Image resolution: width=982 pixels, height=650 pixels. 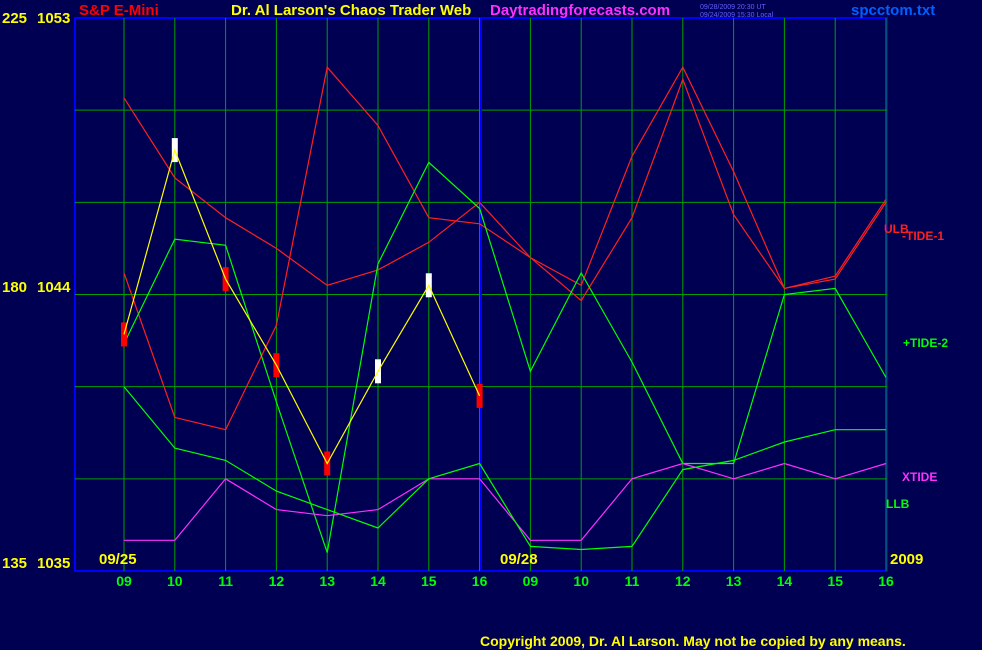 What do you see at coordinates (119, 10) in the screenshot?
I see `instrument-label: S&P E-Mini` at bounding box center [119, 10].